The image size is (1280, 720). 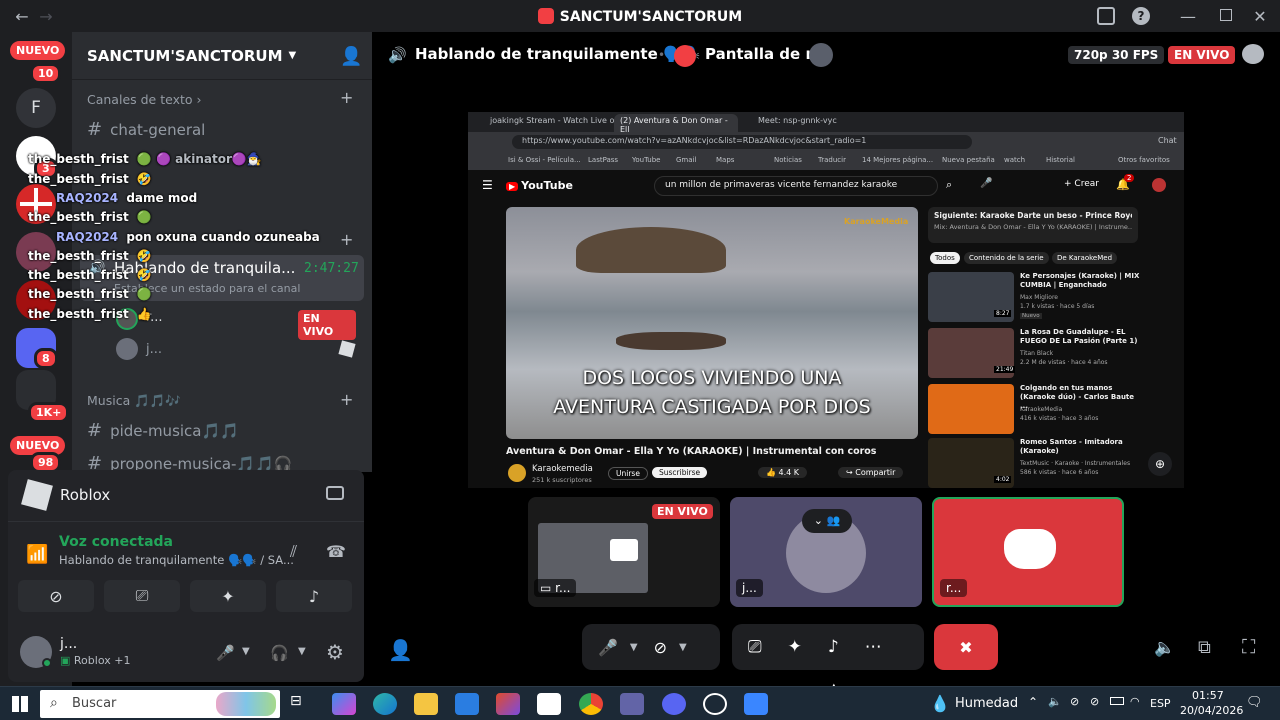 What do you see at coordinates (968, 160) in the screenshot?
I see `bookmark: Nueva pestaña` at bounding box center [968, 160].